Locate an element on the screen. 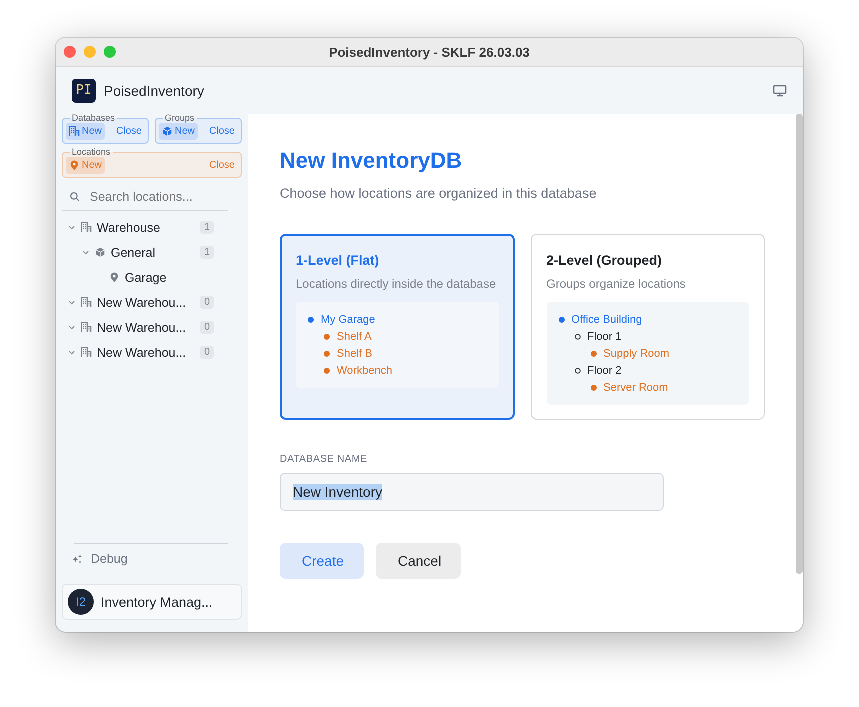  preview-item: Shelf A is located at coordinates (354, 336).